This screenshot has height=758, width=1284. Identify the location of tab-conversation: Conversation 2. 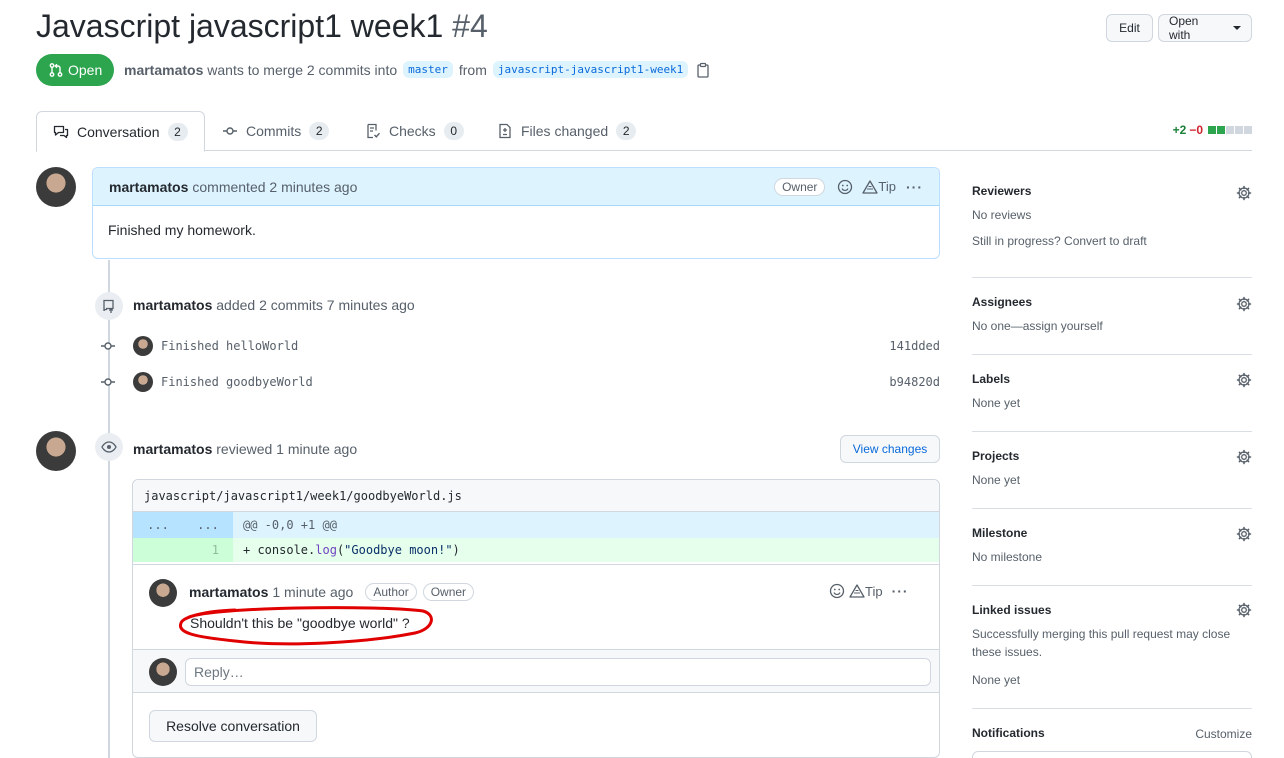
(120, 131).